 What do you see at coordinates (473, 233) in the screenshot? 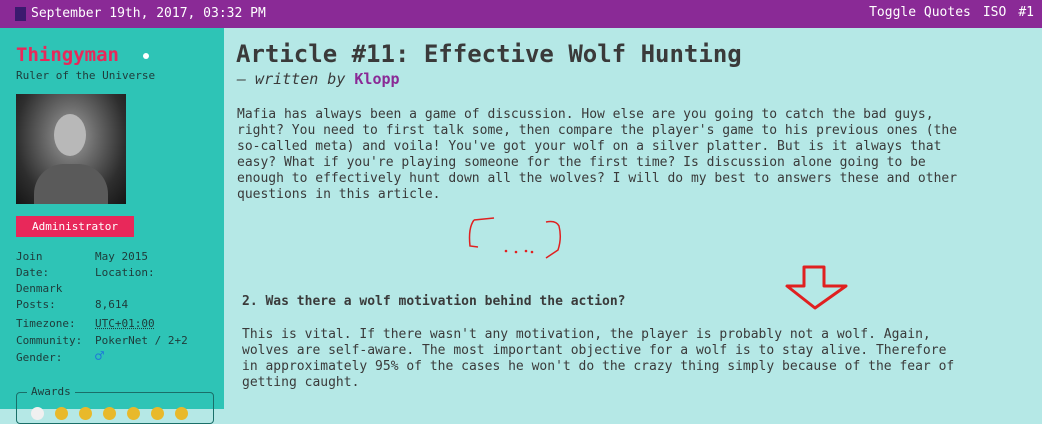
I see `scribble-left-bracket` at bounding box center [473, 233].